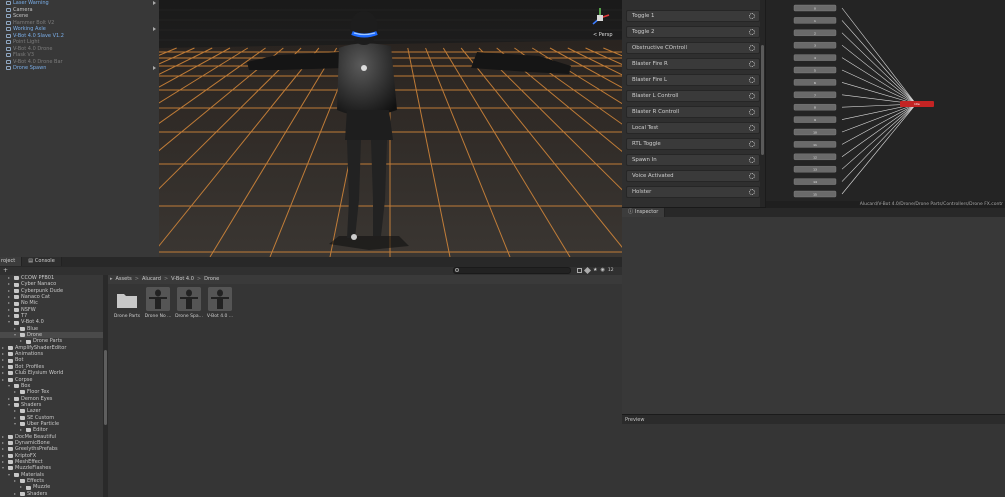  I want to click on hidden-count-badge: 12, so click(610, 270).